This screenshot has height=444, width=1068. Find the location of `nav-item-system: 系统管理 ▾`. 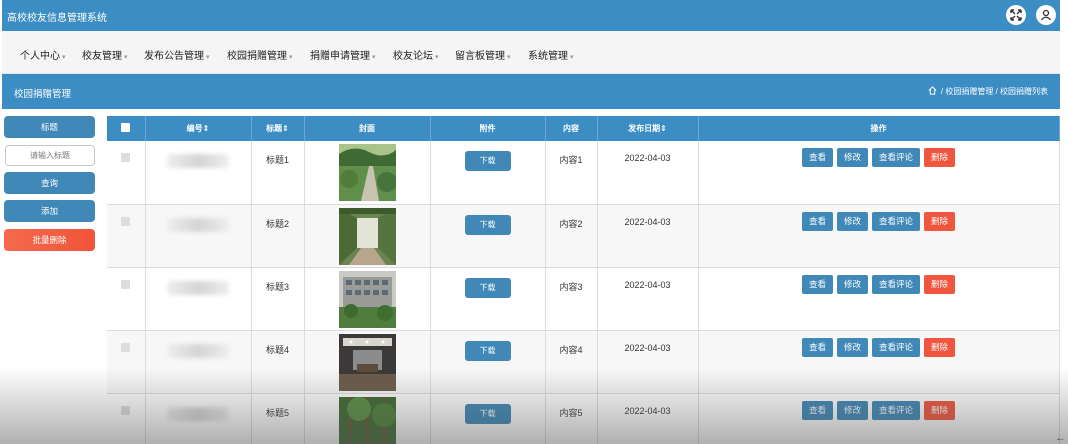

nav-item-system: 系统管理 ▾ is located at coordinates (551, 54).